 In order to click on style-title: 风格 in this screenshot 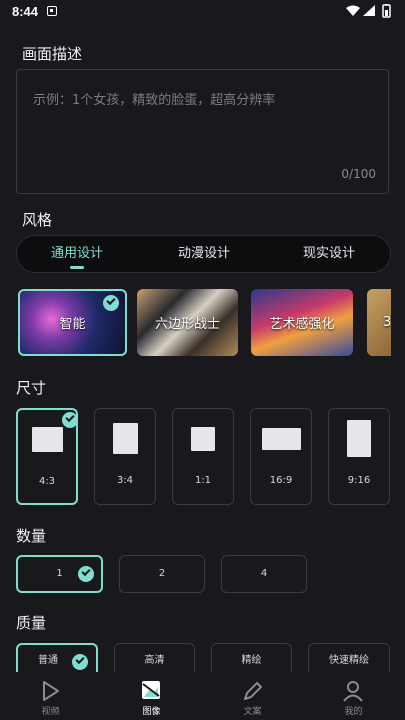, I will do `click(37, 220)`.